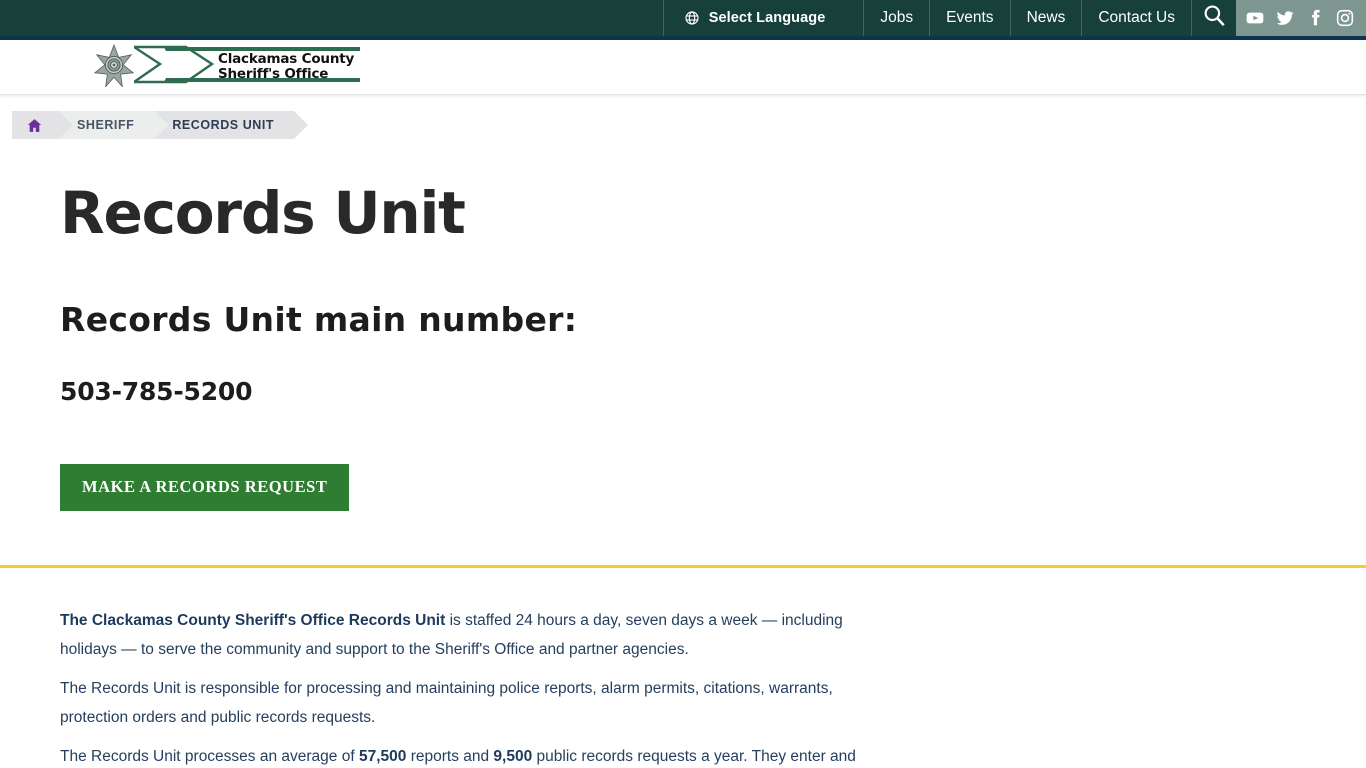 The height and width of the screenshot is (768, 1366). What do you see at coordinates (513, 756) in the screenshot?
I see `paragraph-volume-requests-count: 9,500` at bounding box center [513, 756].